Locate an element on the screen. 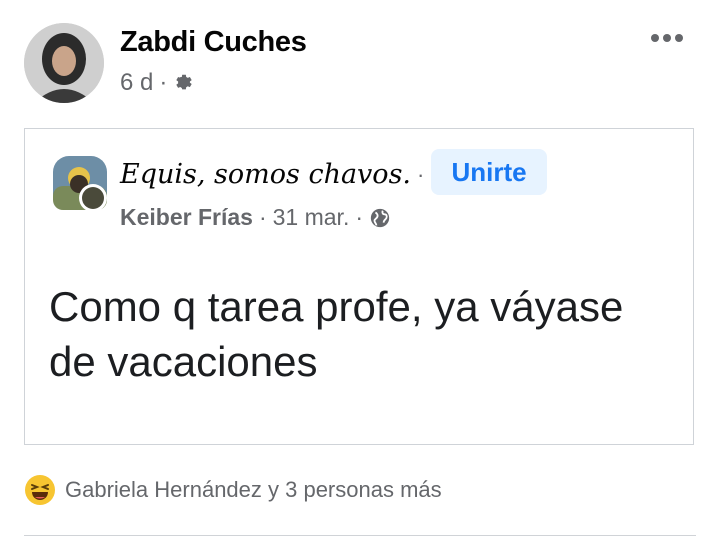 The image size is (720, 558). more-options-icon is located at coordinates (667, 38).